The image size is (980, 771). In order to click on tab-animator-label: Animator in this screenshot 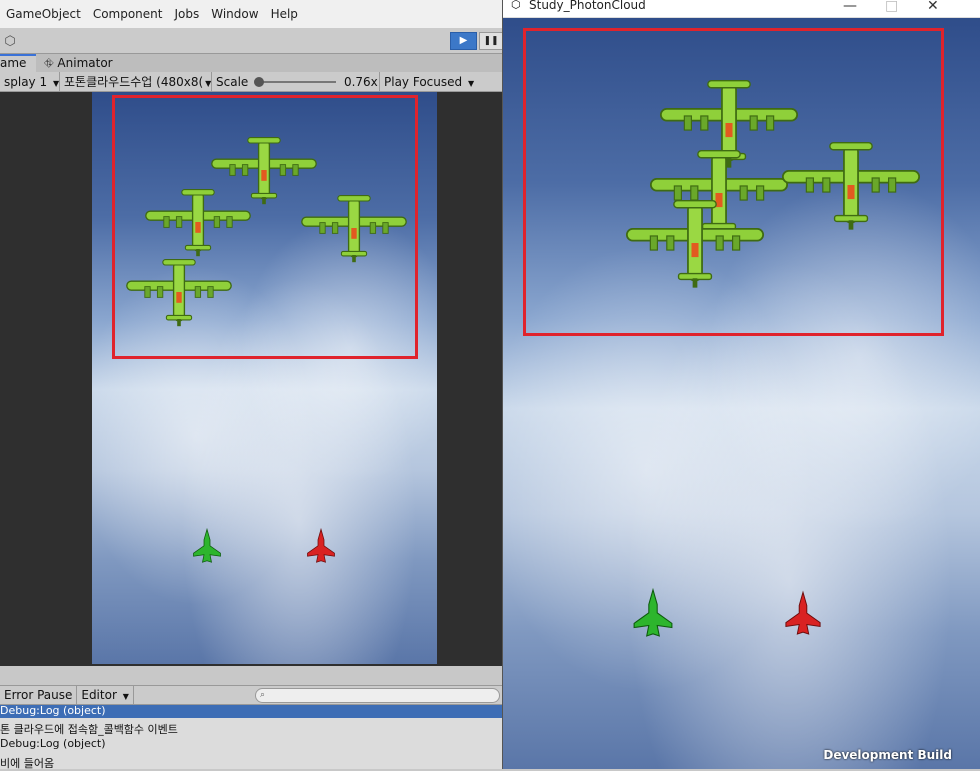, I will do `click(85, 63)`.